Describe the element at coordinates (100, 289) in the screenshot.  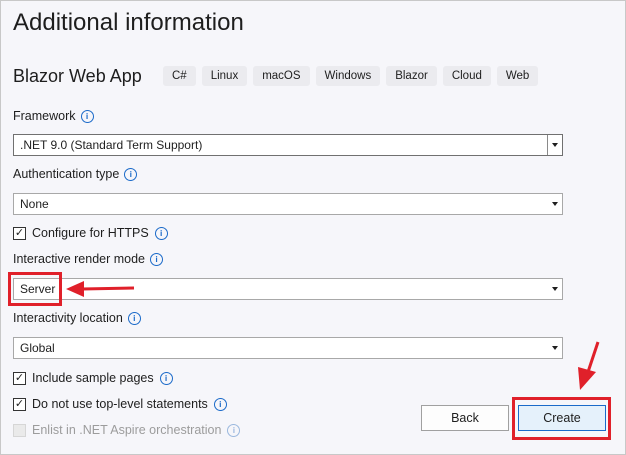
I see `arrow-to-render-mode` at that location.